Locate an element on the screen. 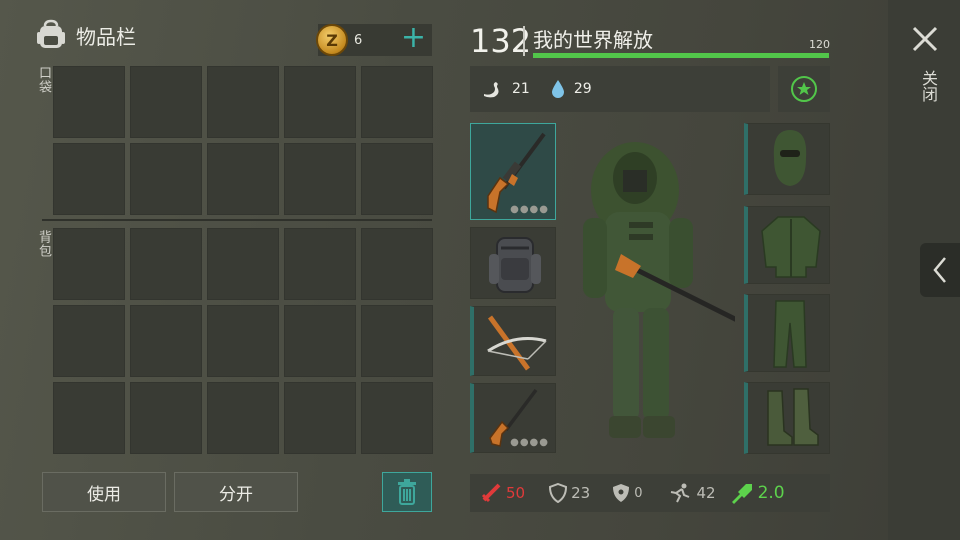  feet-slot is located at coordinates (787, 418).